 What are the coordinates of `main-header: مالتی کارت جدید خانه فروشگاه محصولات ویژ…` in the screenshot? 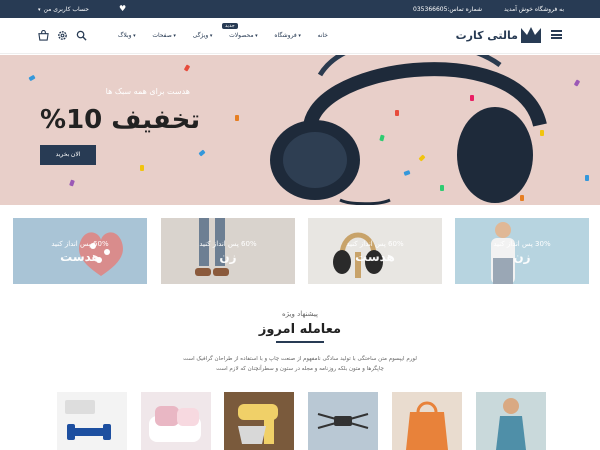 It's located at (300, 36).